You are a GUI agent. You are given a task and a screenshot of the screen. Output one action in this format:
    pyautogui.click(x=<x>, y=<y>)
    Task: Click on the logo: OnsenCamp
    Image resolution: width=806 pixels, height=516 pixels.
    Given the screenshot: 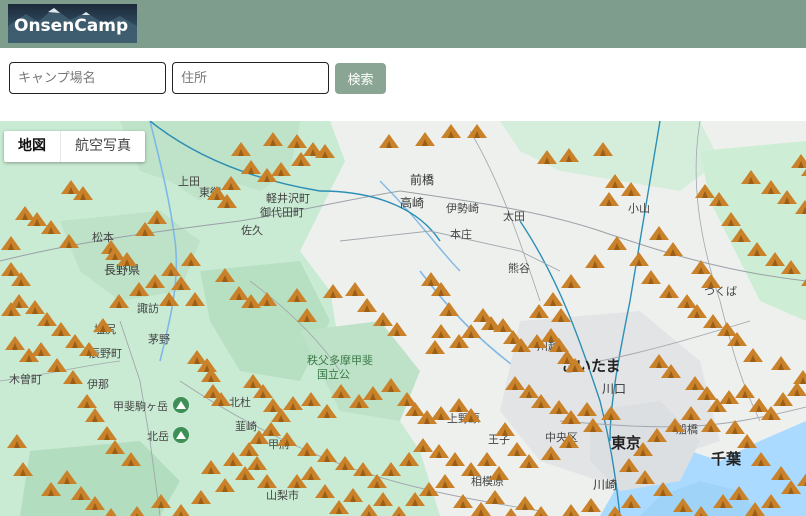 What is the action you would take?
    pyautogui.click(x=72, y=23)
    